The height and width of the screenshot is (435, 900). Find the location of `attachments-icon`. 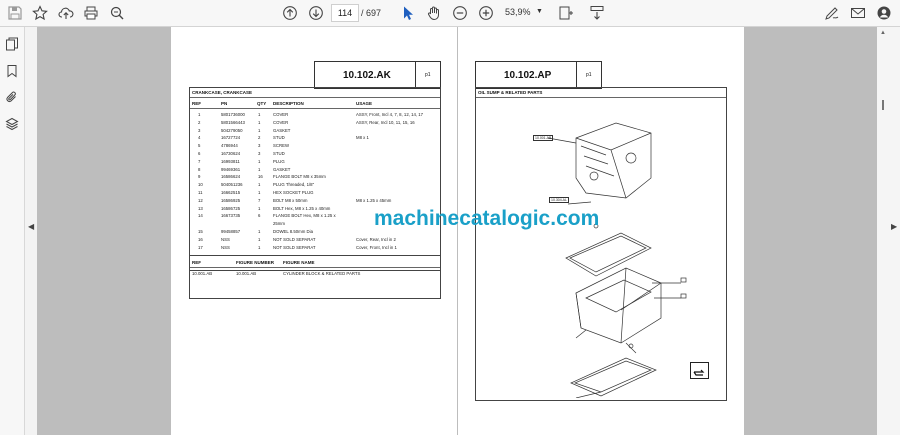

attachments-icon is located at coordinates (12, 97).